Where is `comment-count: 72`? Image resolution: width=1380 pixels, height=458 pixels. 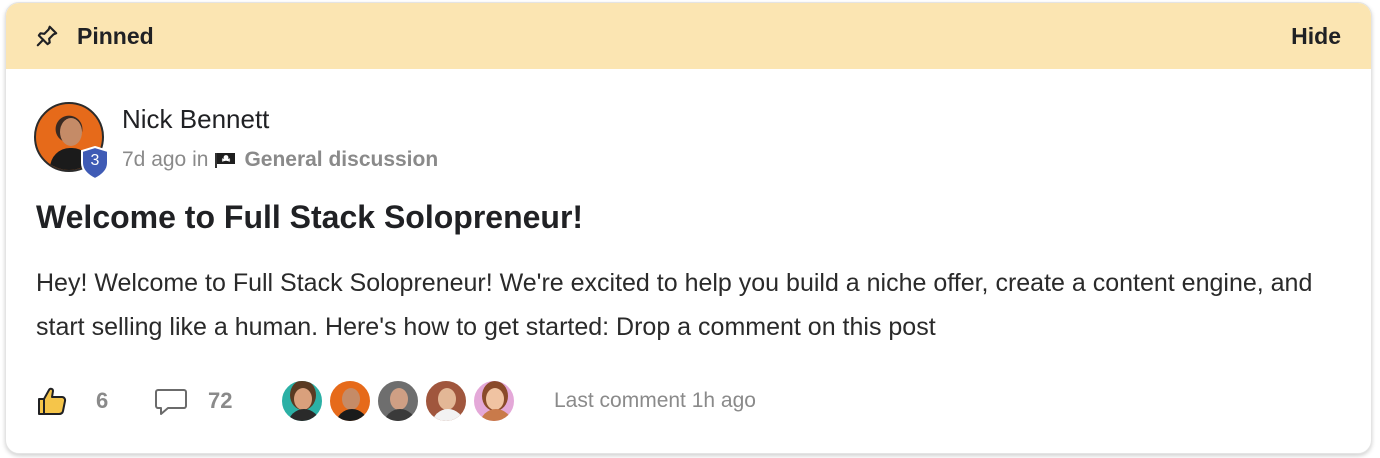
comment-count: 72 is located at coordinates (220, 400).